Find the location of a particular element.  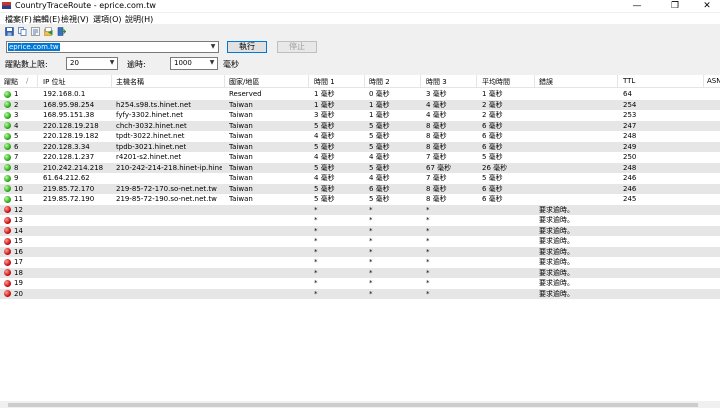

sort-indicator-icon: ∕ is located at coordinates (27, 81).